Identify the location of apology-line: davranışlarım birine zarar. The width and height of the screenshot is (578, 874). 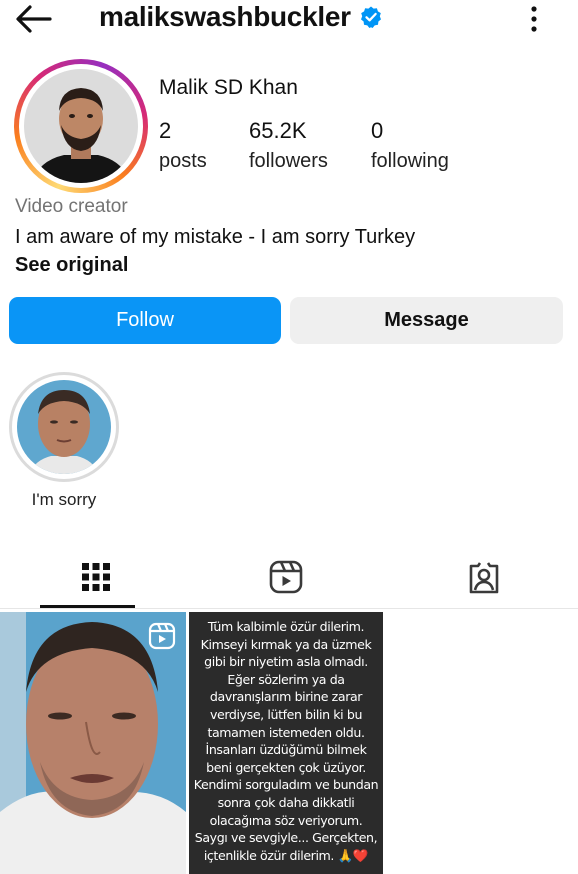
(286, 697).